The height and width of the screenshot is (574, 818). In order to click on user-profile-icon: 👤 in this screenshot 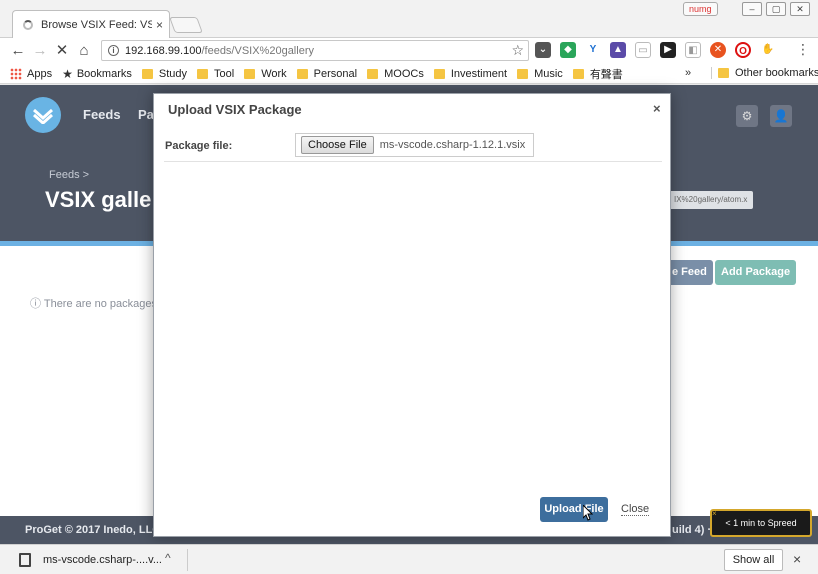, I will do `click(781, 116)`.